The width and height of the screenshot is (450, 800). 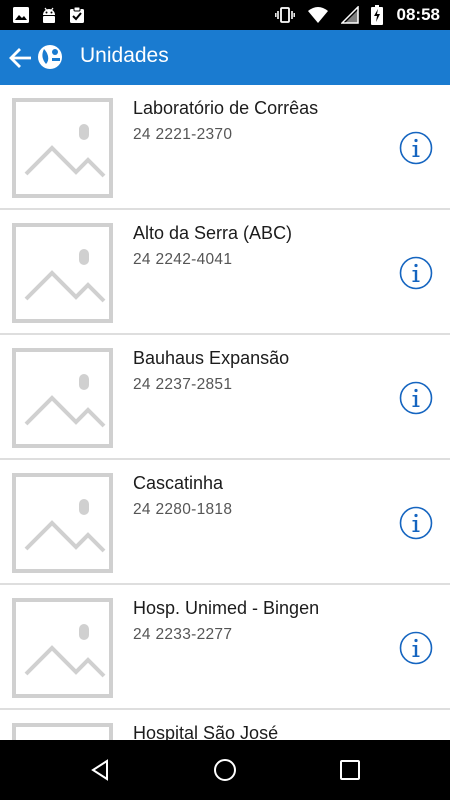 What do you see at coordinates (213, 233) in the screenshot?
I see `unit-name: Alto da Serra (ABC)` at bounding box center [213, 233].